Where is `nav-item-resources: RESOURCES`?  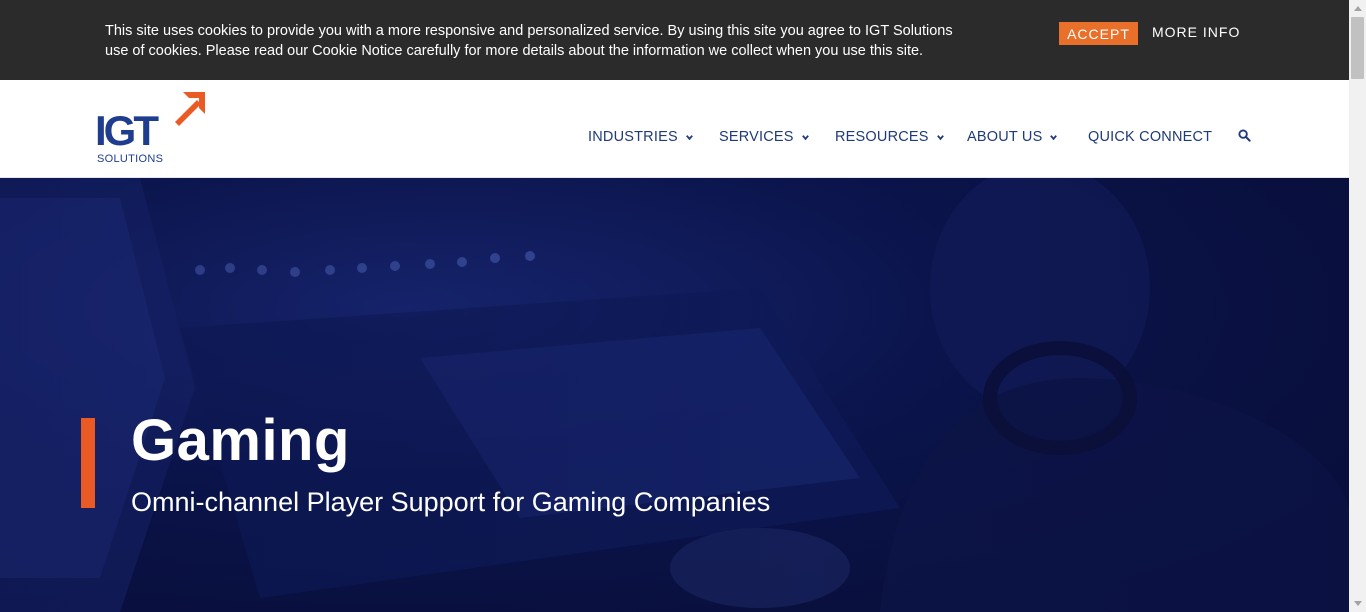 nav-item-resources: RESOURCES is located at coordinates (890, 137).